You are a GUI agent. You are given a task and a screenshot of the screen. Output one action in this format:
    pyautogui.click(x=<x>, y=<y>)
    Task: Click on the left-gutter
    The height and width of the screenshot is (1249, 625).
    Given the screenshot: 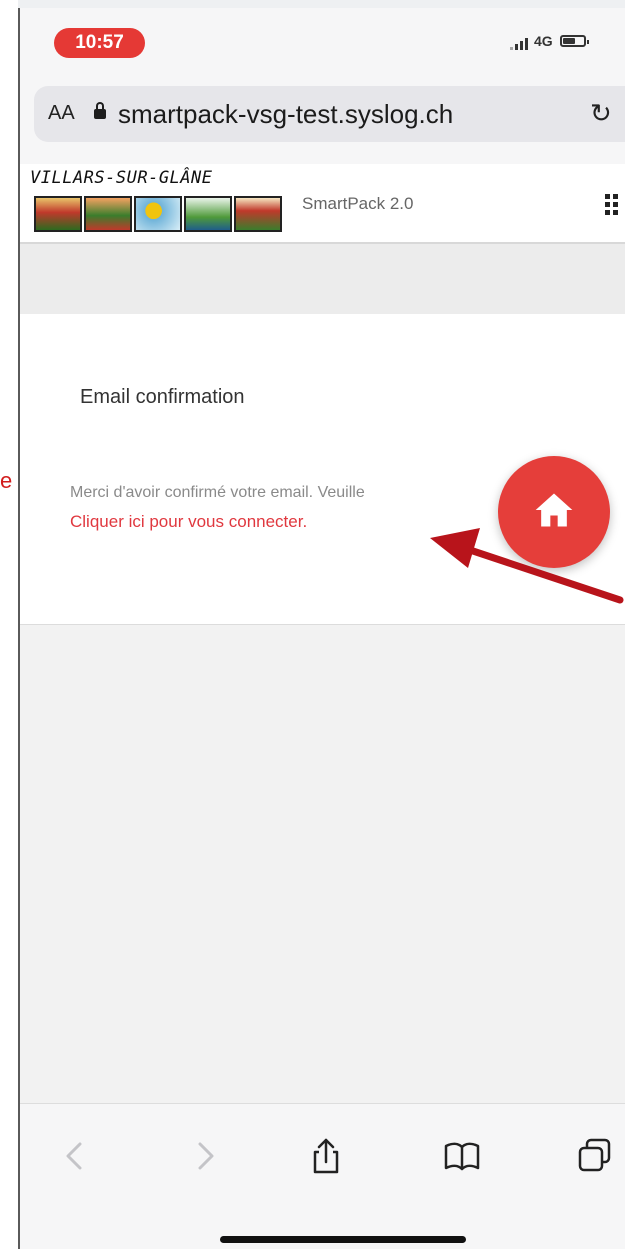 What is the action you would take?
    pyautogui.click(x=9, y=624)
    